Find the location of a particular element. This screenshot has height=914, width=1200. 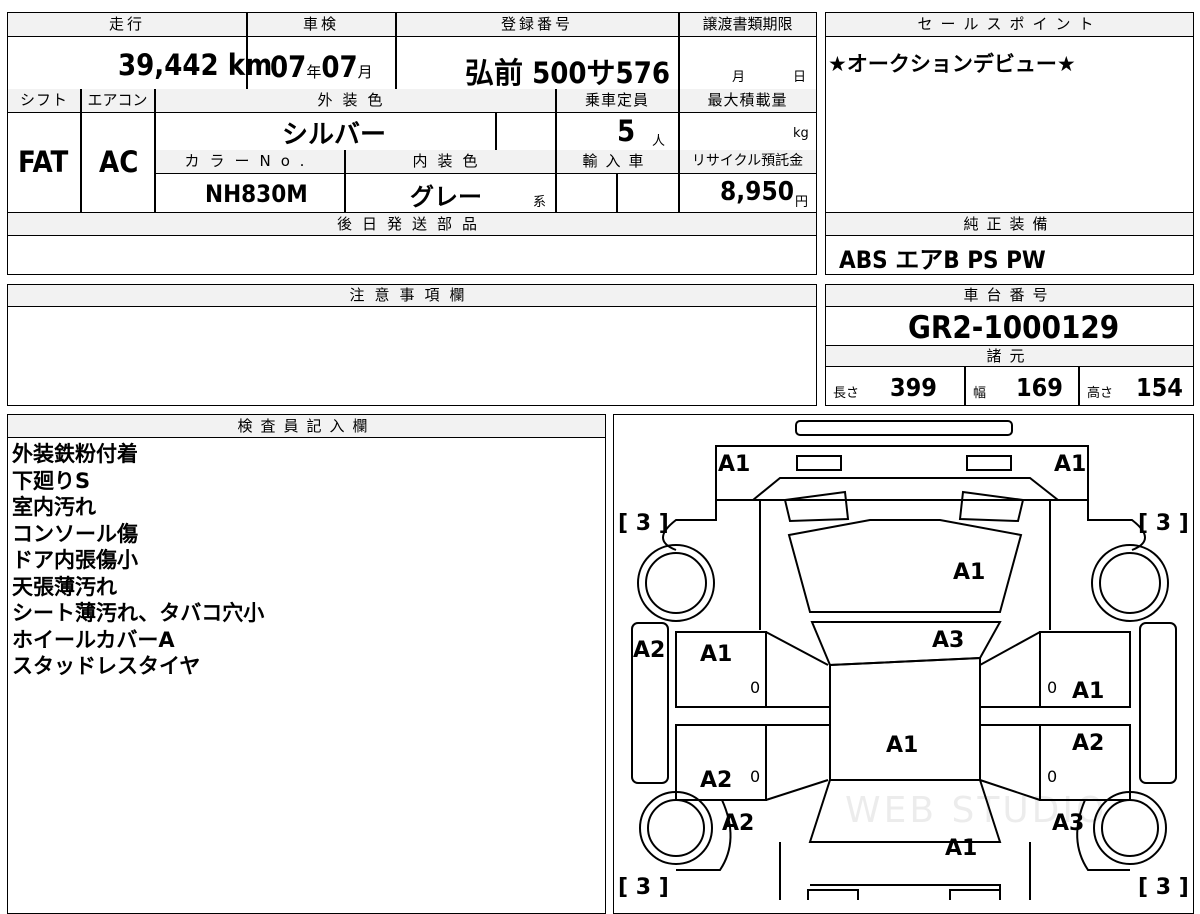

chassis-label: 車台番号 is located at coordinates (1009, 295).